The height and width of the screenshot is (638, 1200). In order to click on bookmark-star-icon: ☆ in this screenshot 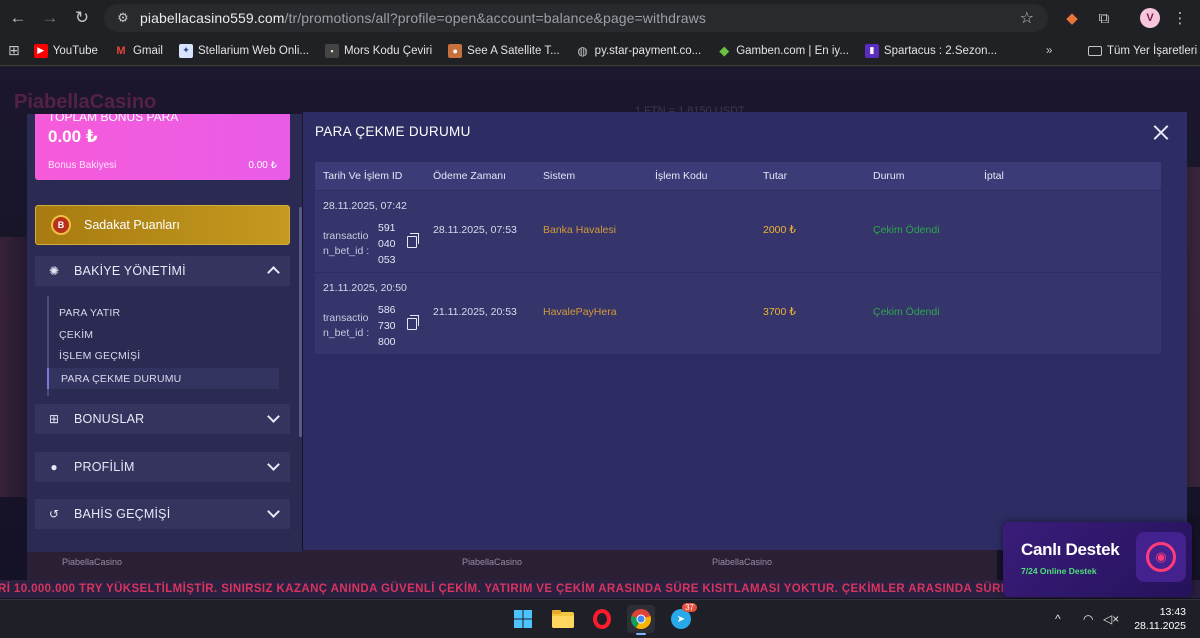, I will do `click(1027, 18)`.